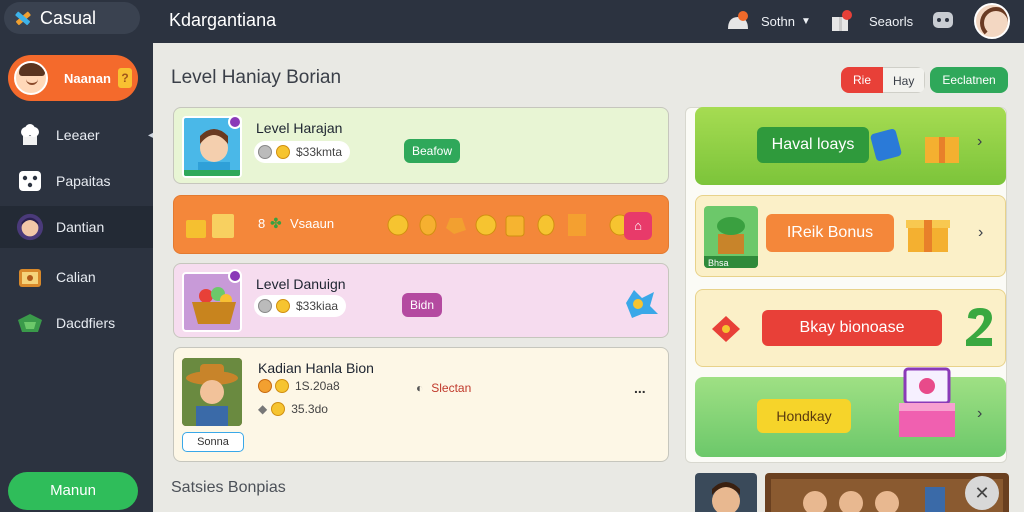 The image size is (1024, 512). I want to click on section-title: Level Haniay Borian, so click(256, 77).